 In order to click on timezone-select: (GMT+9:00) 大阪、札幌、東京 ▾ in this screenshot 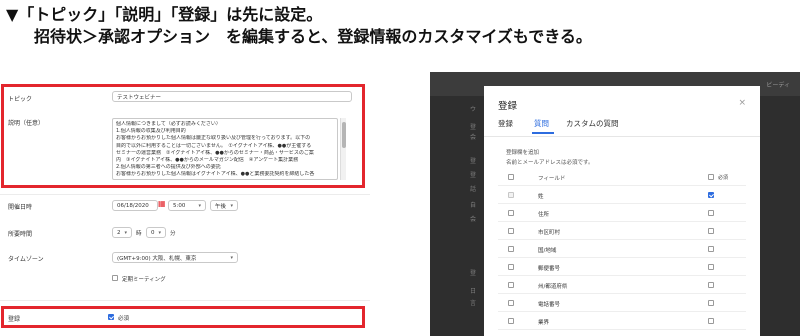, I will do `click(175, 257)`.